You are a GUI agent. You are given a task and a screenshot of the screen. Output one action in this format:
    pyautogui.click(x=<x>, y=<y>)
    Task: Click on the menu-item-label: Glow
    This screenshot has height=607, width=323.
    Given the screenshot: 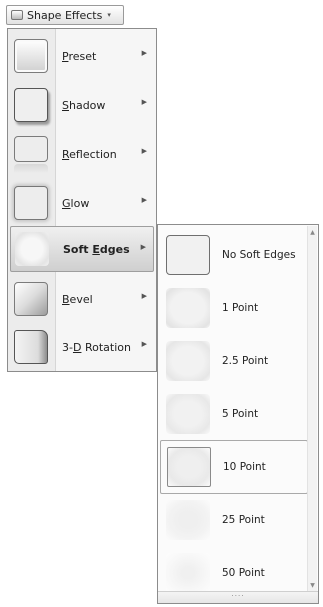 What is the action you would take?
    pyautogui.click(x=76, y=203)
    